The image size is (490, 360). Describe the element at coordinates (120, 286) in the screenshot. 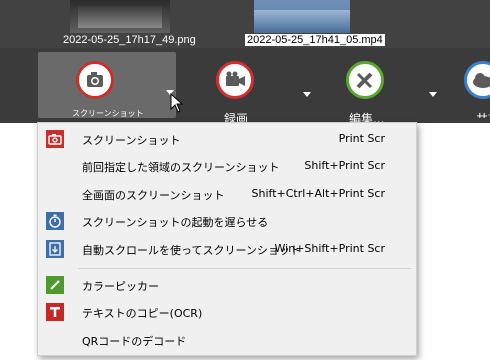

I see `menu-item-label: カラーピッカー` at that location.